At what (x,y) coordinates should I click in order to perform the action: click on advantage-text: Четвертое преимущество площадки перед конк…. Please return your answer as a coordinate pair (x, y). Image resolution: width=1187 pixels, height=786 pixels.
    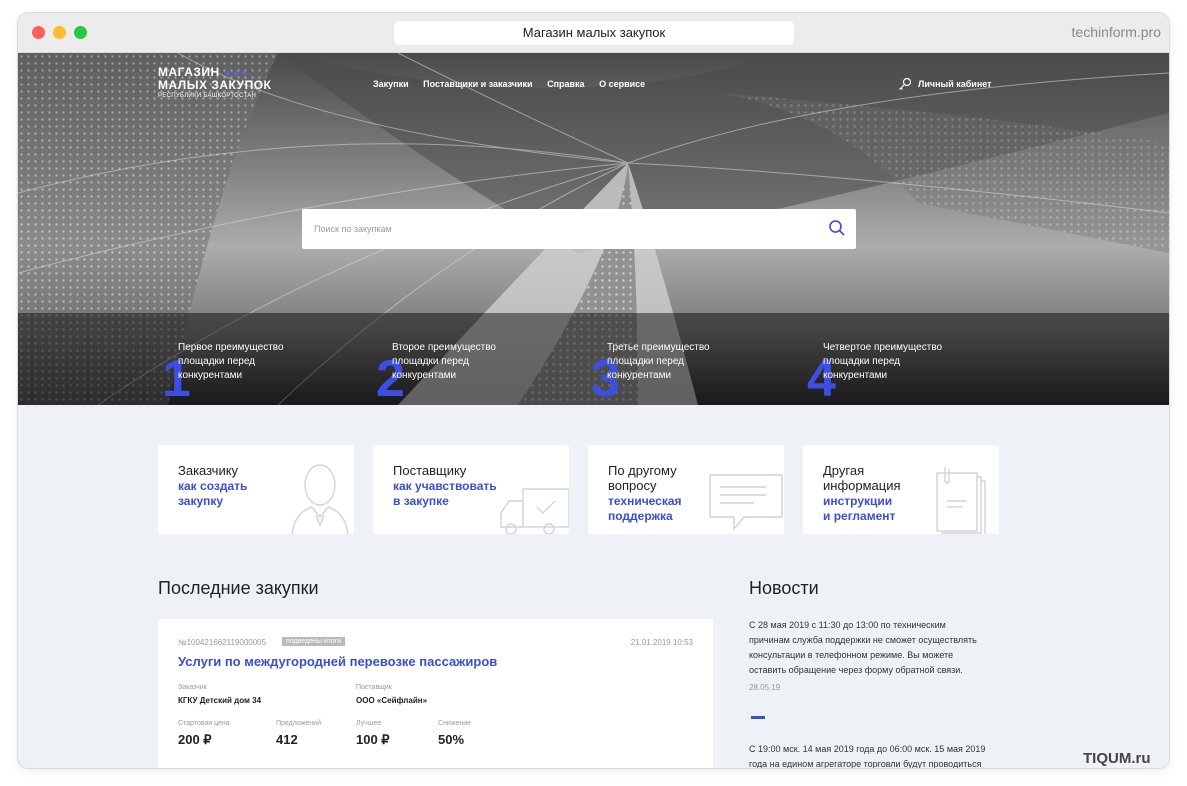
    Looking at the image, I should click on (883, 361).